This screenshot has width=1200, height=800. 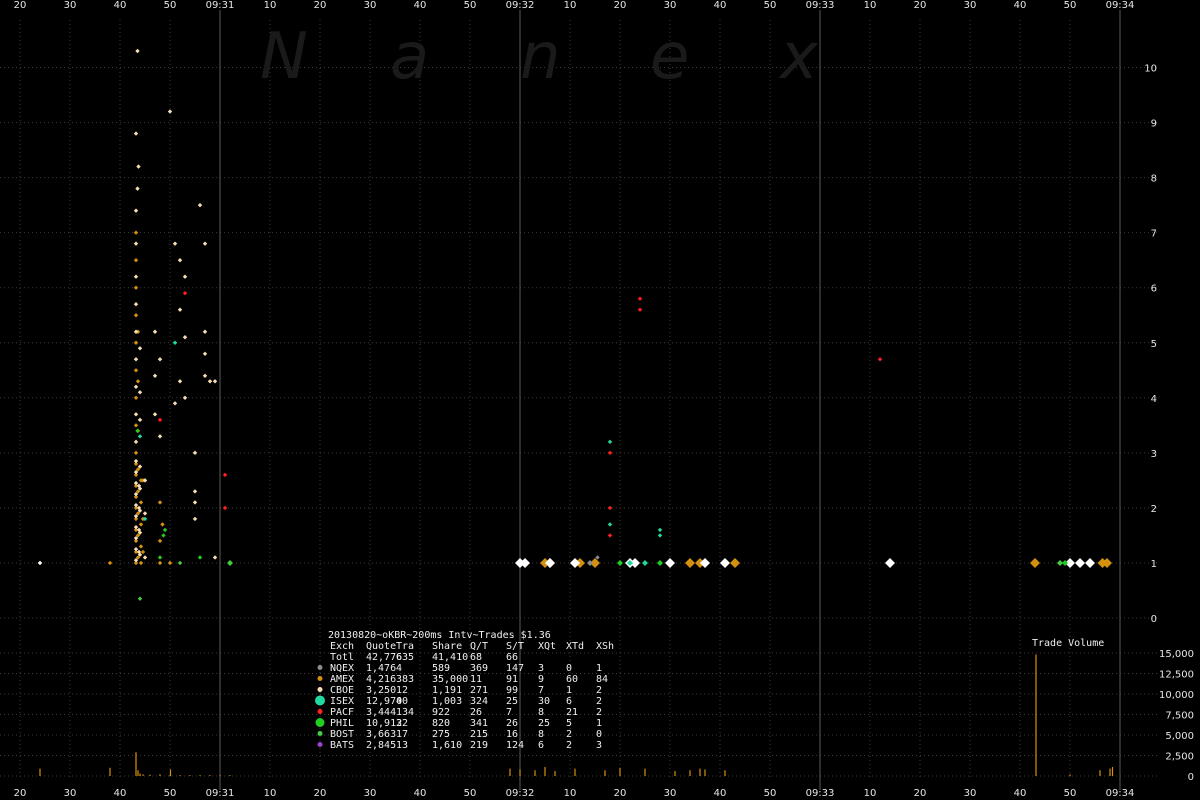 What do you see at coordinates (479, 668) in the screenshot?
I see `legend-cell: 369` at bounding box center [479, 668].